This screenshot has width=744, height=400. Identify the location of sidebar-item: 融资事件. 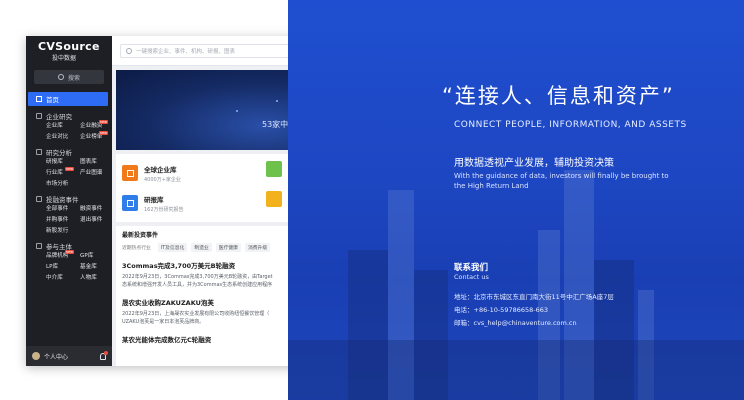
(97, 209).